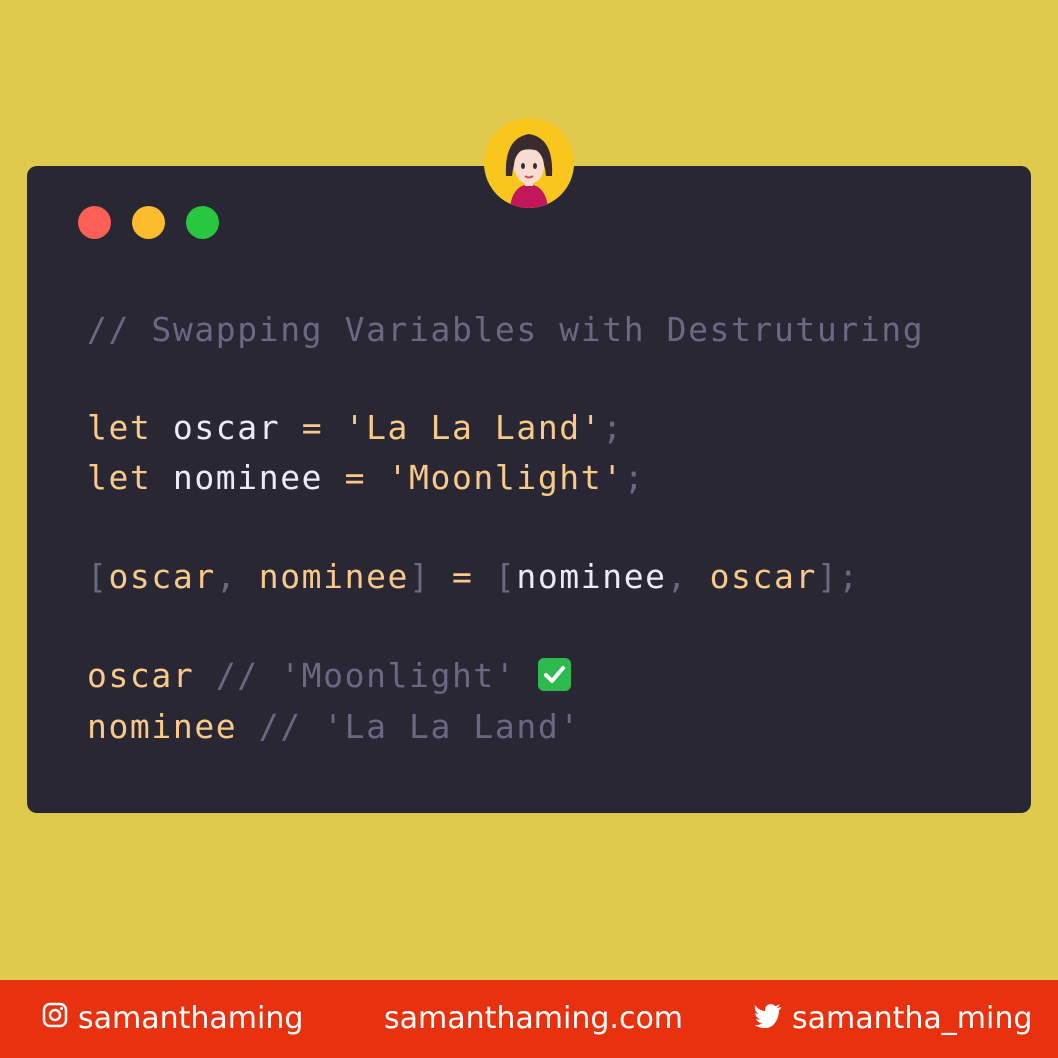  Describe the element at coordinates (838, 576) in the screenshot. I see `punctuation: ];` at that location.